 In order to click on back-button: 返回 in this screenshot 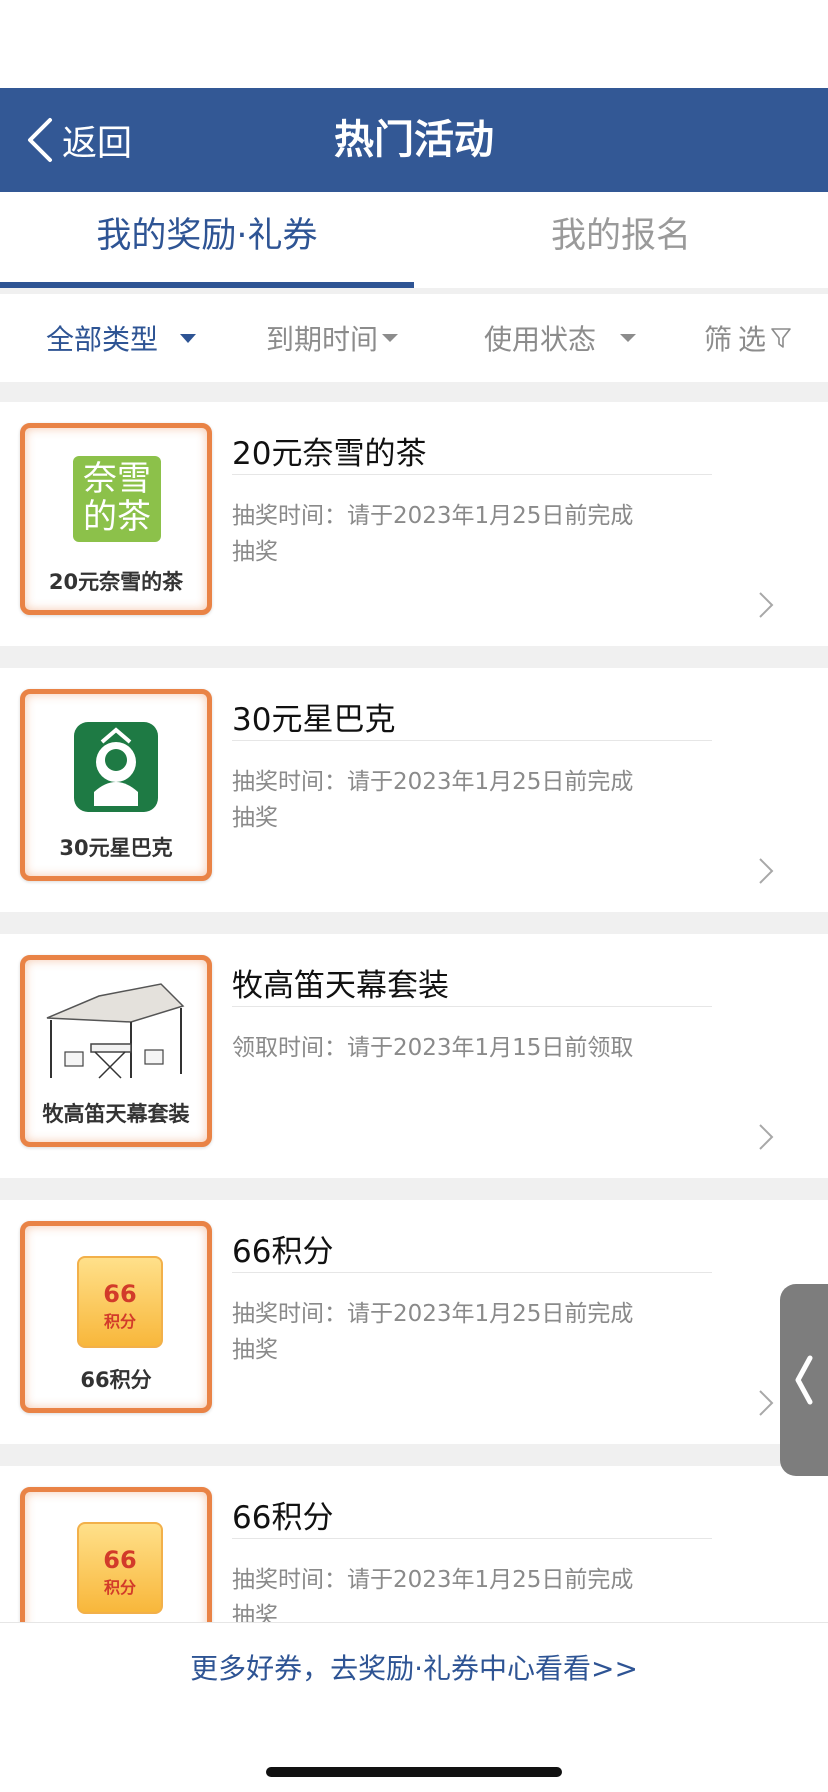, I will do `click(78, 140)`.